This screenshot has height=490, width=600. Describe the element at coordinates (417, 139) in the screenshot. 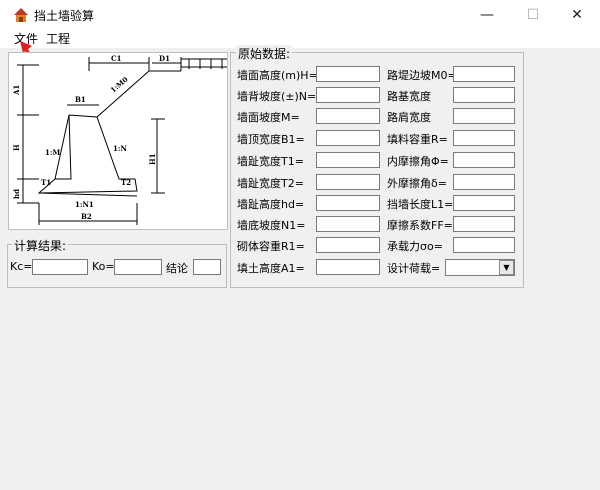

I see `label-fill-weight: 填料容重R=` at that location.